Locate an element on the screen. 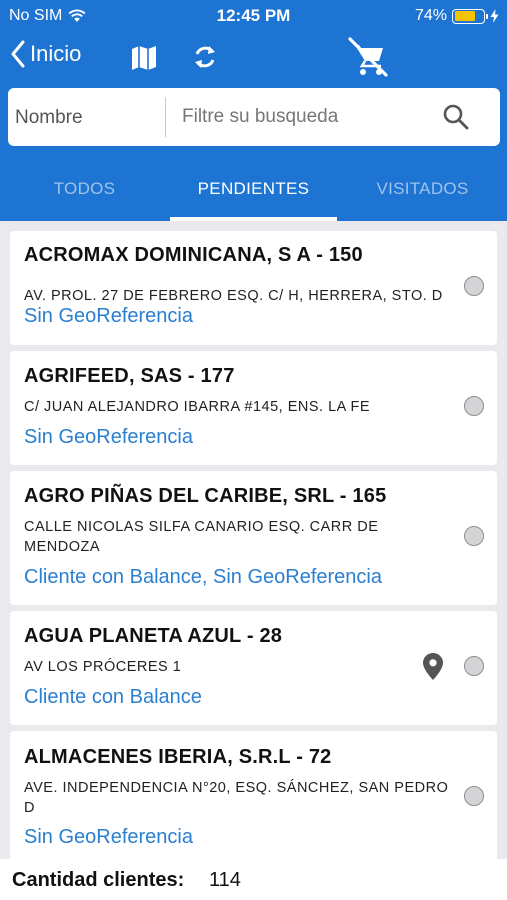 This screenshot has height=900, width=507. client-title: AGUA PLANETA AZUL - 28 is located at coordinates (153, 636).